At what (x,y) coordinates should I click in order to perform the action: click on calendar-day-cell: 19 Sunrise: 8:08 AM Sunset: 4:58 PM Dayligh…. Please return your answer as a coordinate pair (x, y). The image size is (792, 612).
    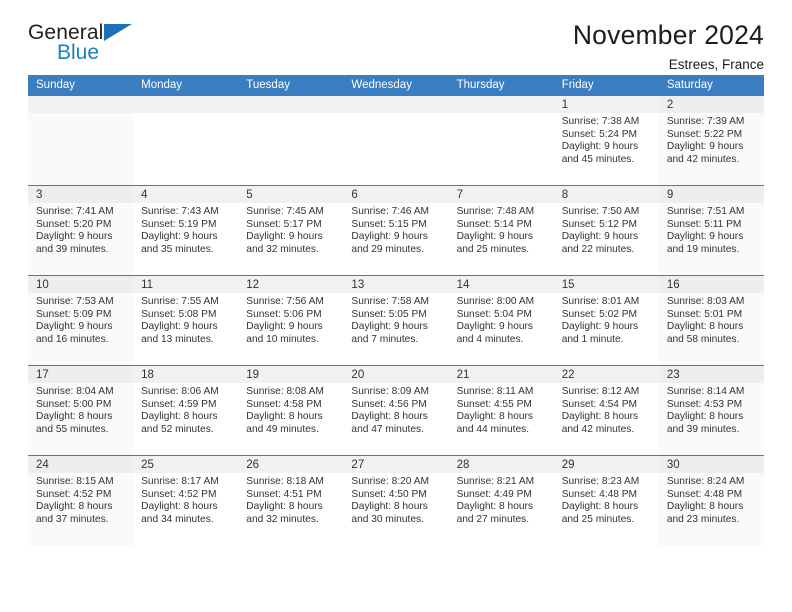
    Looking at the image, I should click on (291, 410).